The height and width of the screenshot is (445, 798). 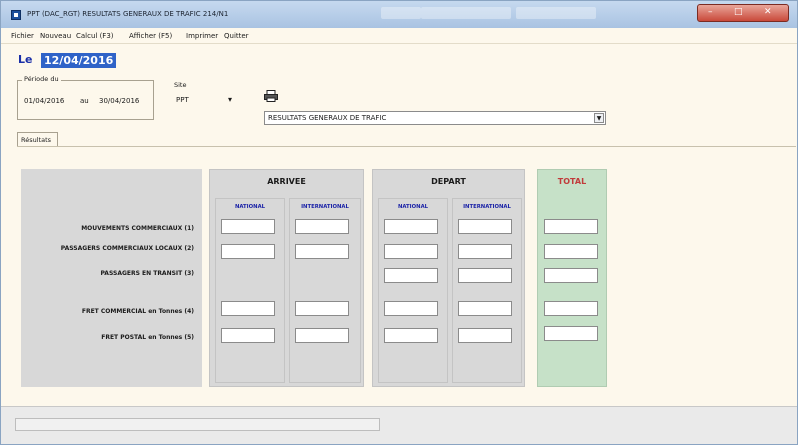 What do you see at coordinates (768, 12) in the screenshot?
I see `close-icon: ✕` at bounding box center [768, 12].